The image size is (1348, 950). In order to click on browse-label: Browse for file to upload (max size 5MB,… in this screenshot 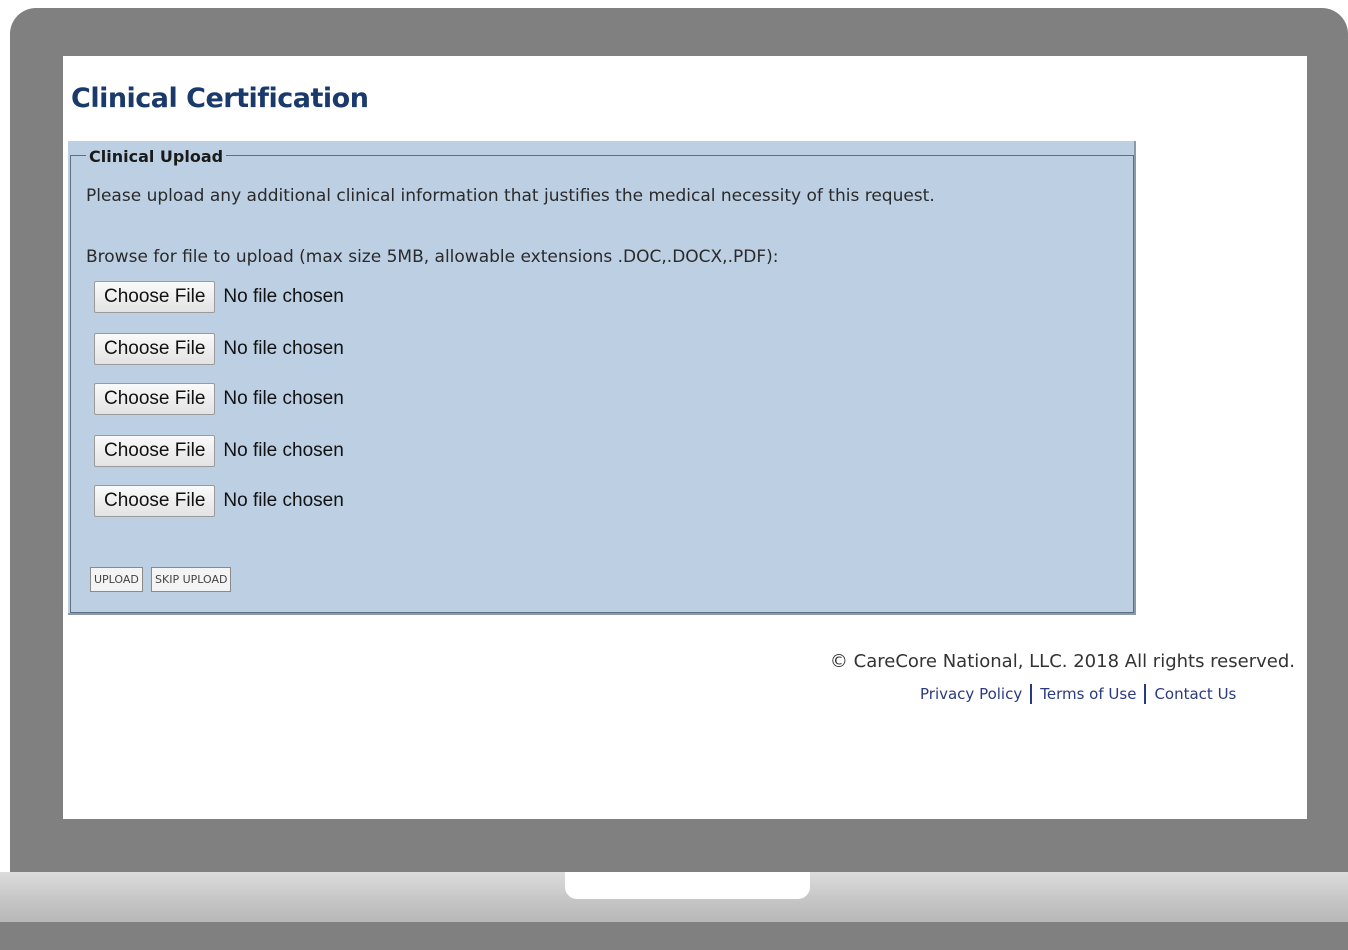, I will do `click(432, 257)`.